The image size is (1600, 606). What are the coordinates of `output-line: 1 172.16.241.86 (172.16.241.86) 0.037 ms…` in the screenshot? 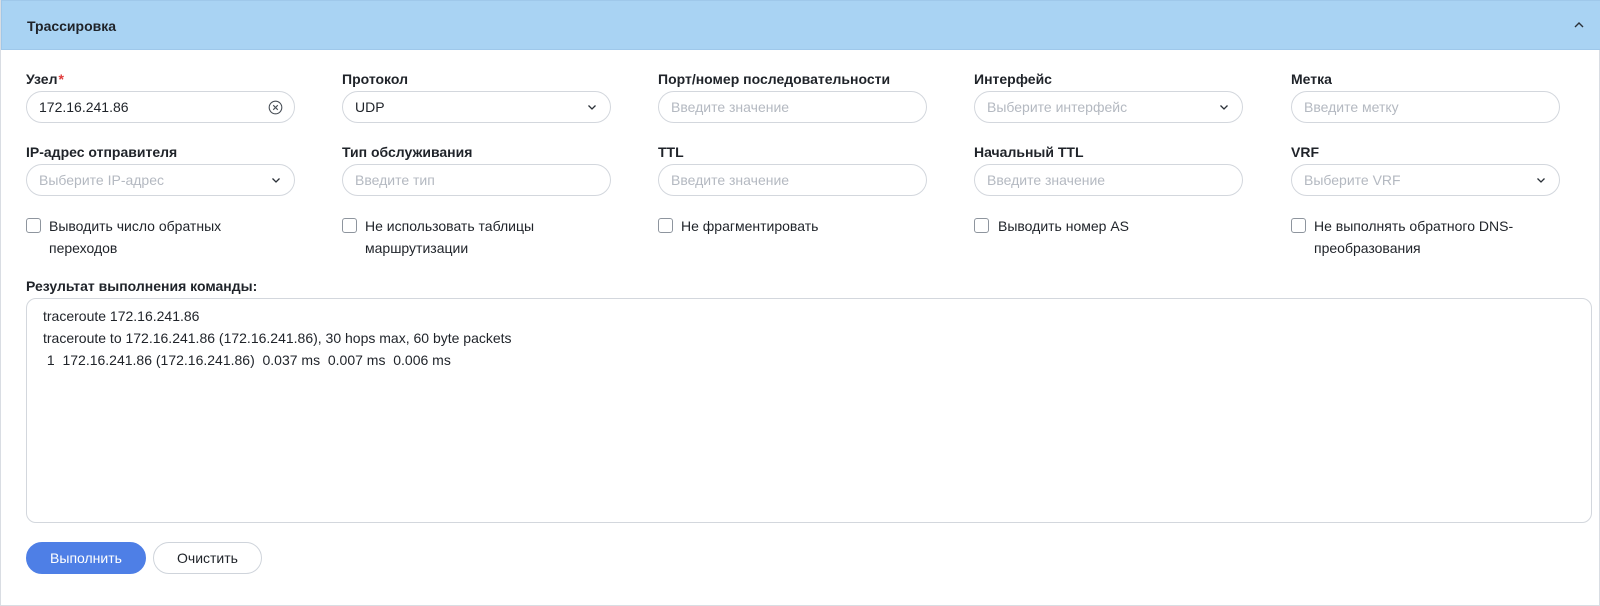 It's located at (247, 360).